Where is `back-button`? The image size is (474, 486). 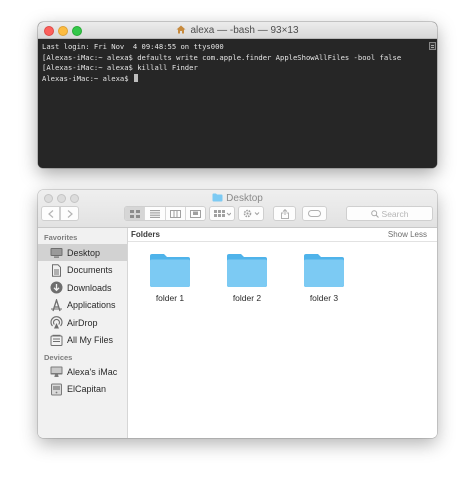 back-button is located at coordinates (50, 213).